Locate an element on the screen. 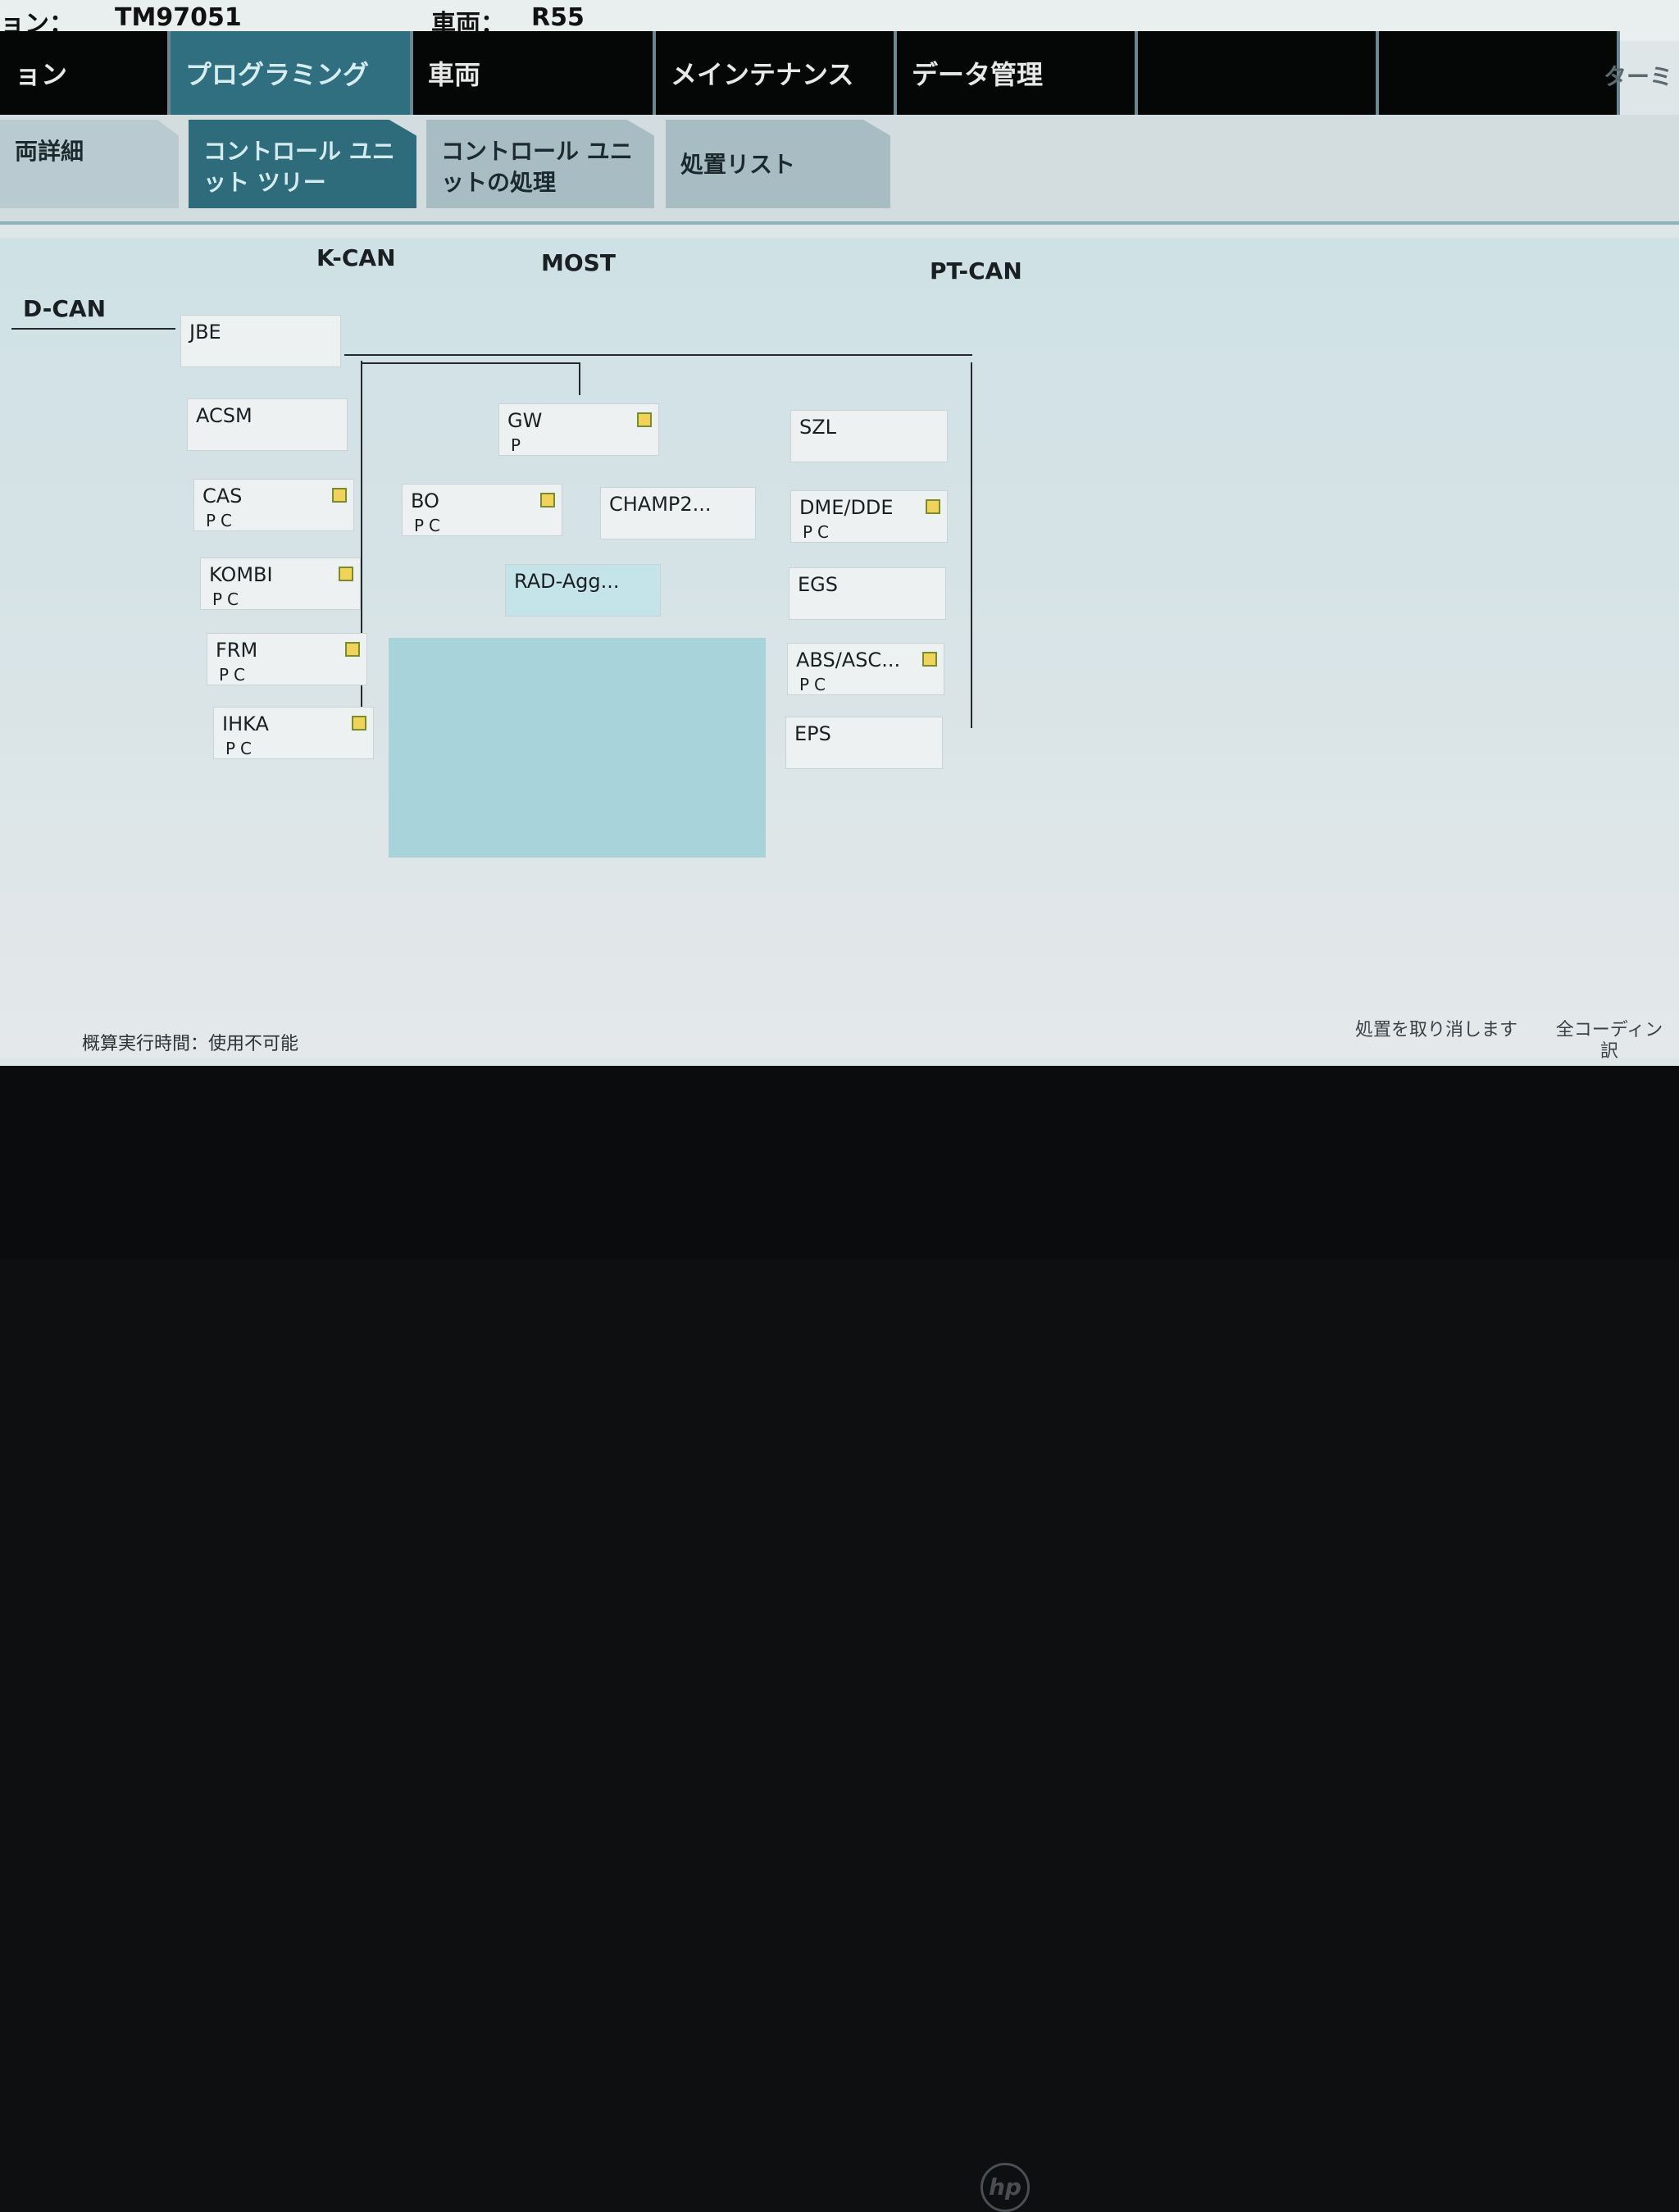 This screenshot has width=1679, height=2212. tab-data-management: データ管理 is located at coordinates (1018, 80).